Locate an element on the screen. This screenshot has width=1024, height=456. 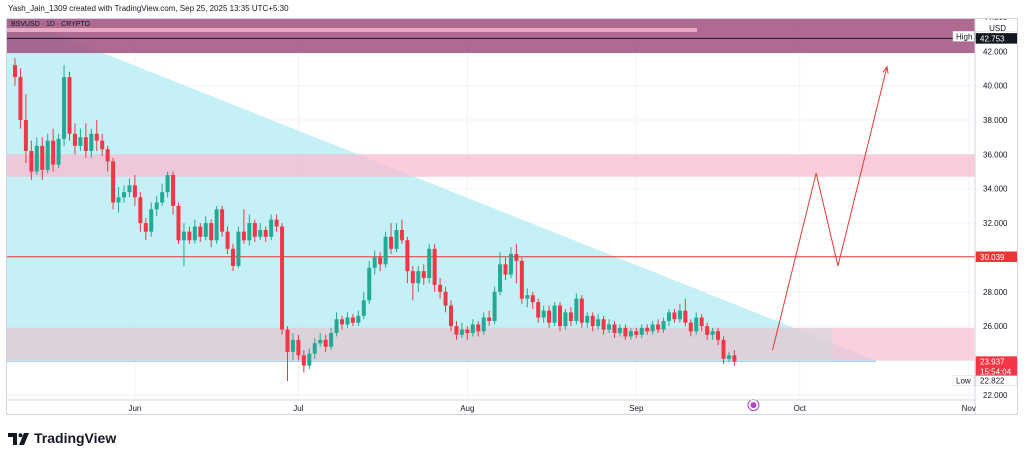
y-tick-label-8: 38.000 is located at coordinates (995, 120).